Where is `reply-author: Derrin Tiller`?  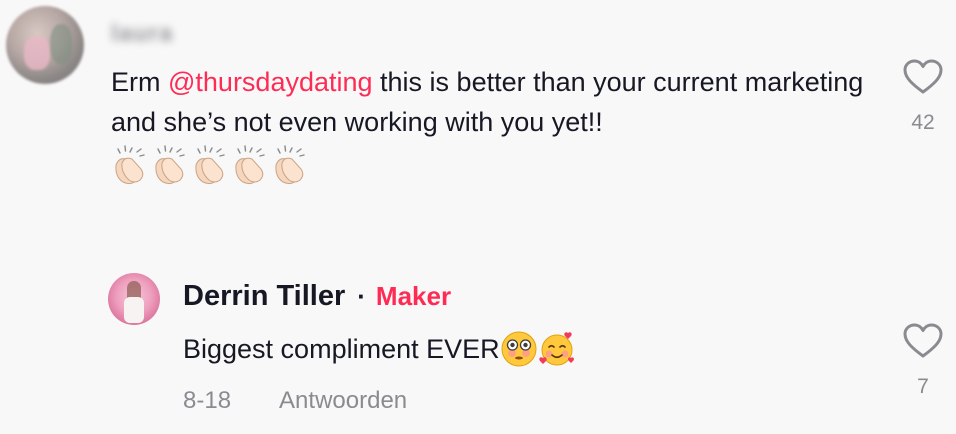 reply-author: Derrin Tiller is located at coordinates (264, 296).